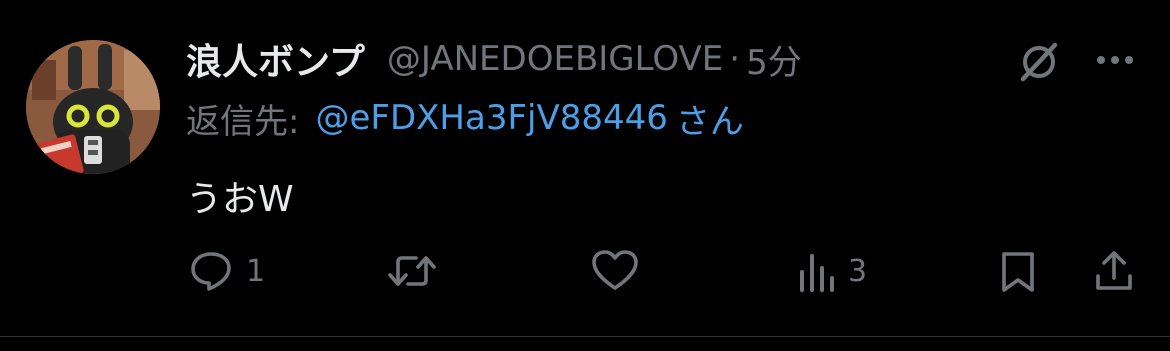 The height and width of the screenshot is (351, 1170). Describe the element at coordinates (1115, 60) in the screenshot. I see `more-icon` at that location.